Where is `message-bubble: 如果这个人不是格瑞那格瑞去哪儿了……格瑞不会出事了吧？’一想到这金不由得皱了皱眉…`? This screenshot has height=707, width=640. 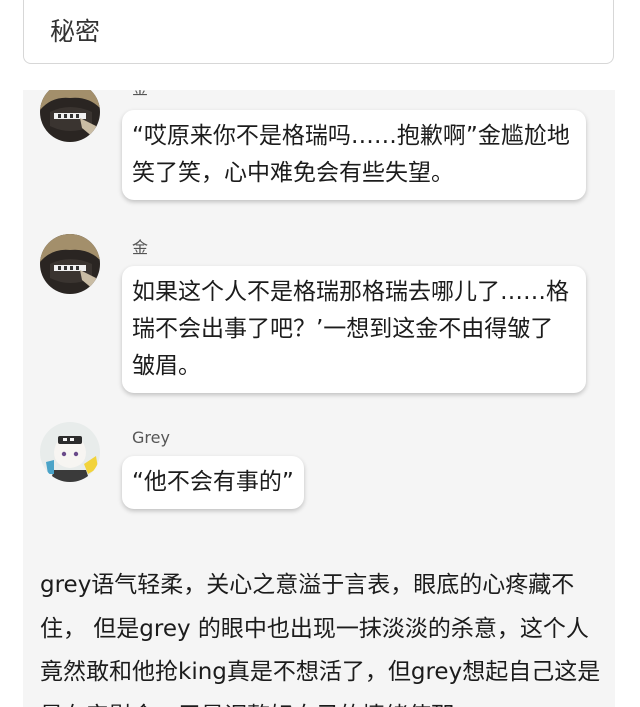
message-bubble: 如果这个人不是格瑞那格瑞去哪儿了……格瑞不会出事了吧？’一想到这金不由得皱了皱眉… is located at coordinates (354, 329).